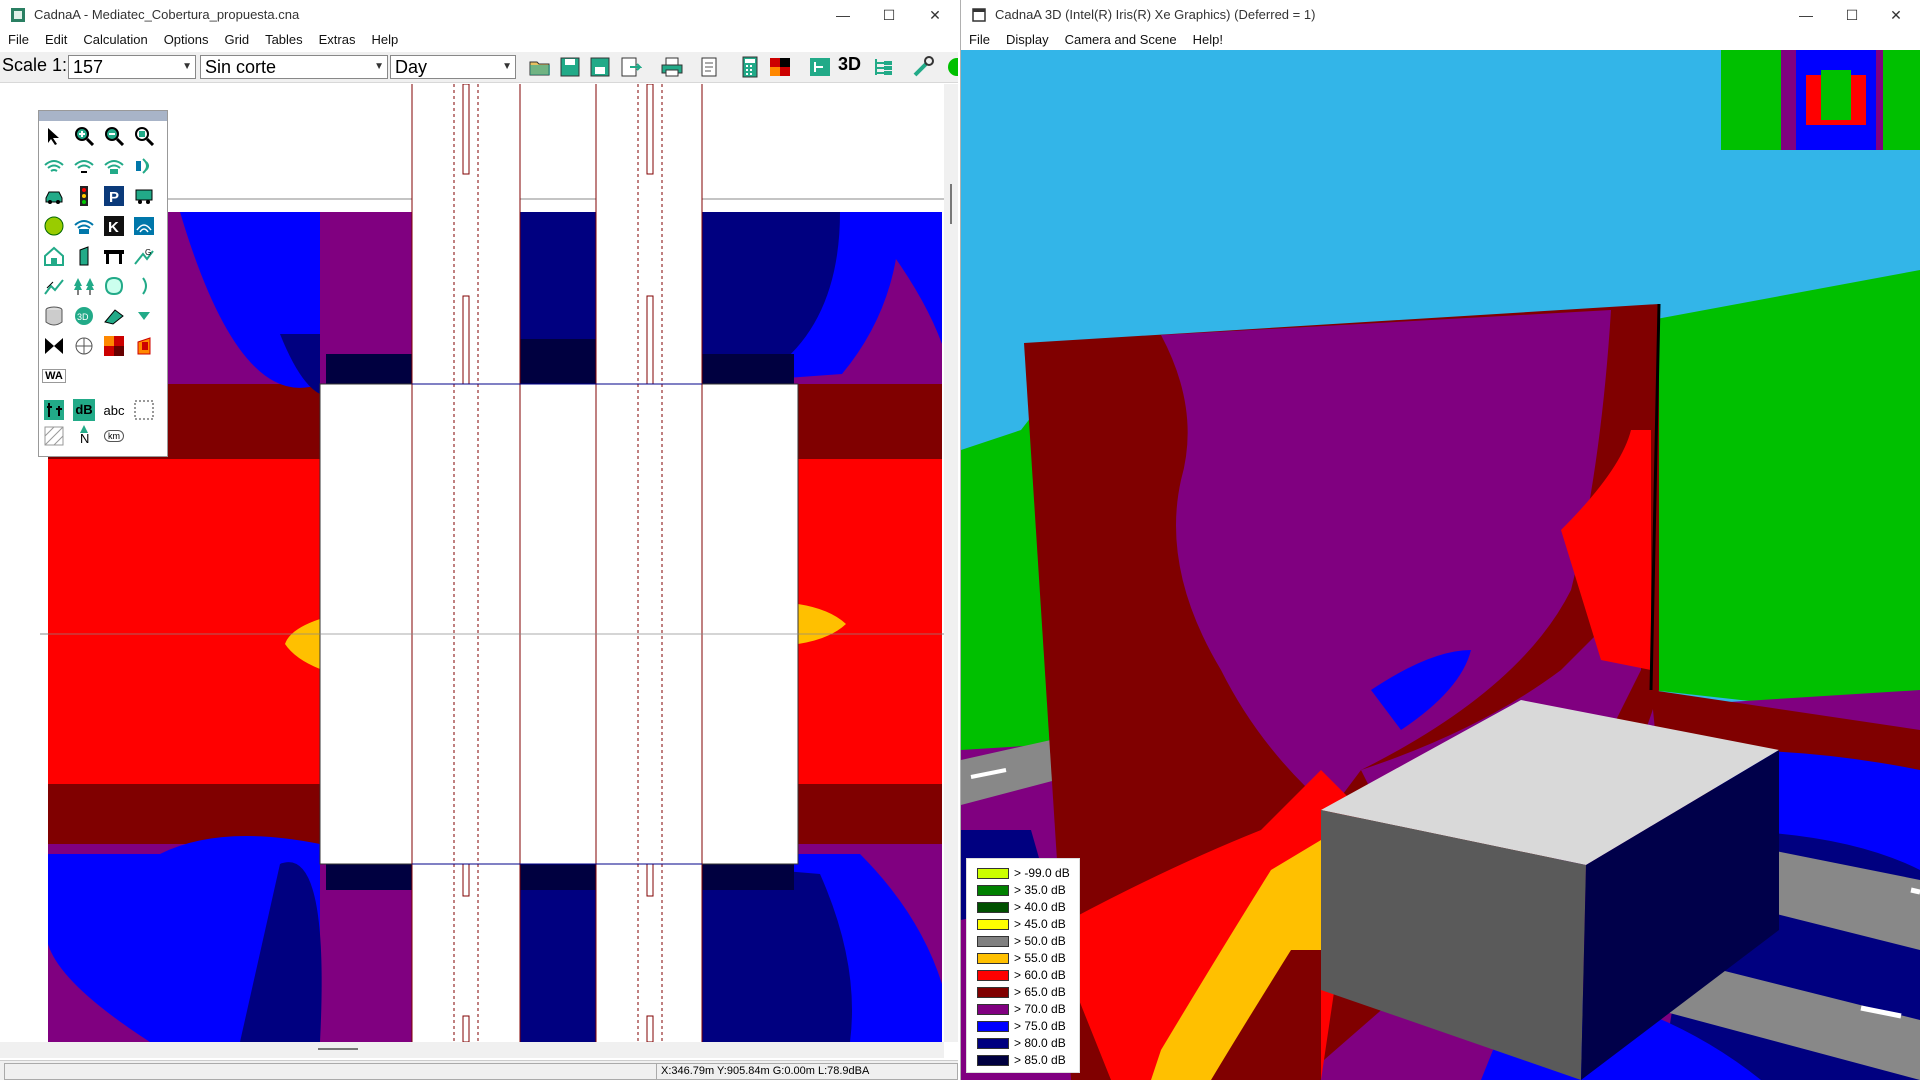  What do you see at coordinates (84, 226) in the screenshot?
I see `industrial-source-icon` at bounding box center [84, 226].